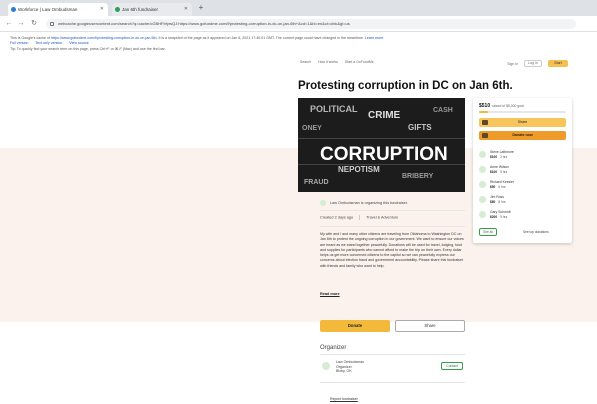 The image size is (597, 404). What do you see at coordinates (522, 170) in the screenshot?
I see `donor-item: Anne Wilson $100 5 hrs` at bounding box center [522, 170].